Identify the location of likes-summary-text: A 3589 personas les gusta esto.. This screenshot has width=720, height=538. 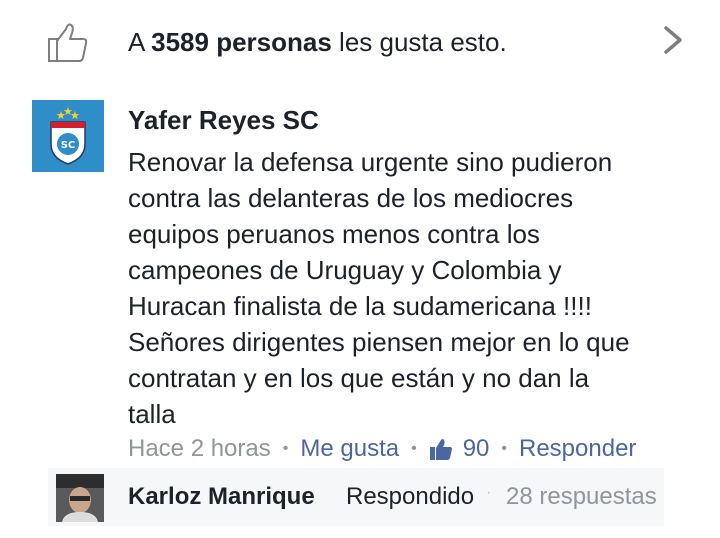
(317, 42).